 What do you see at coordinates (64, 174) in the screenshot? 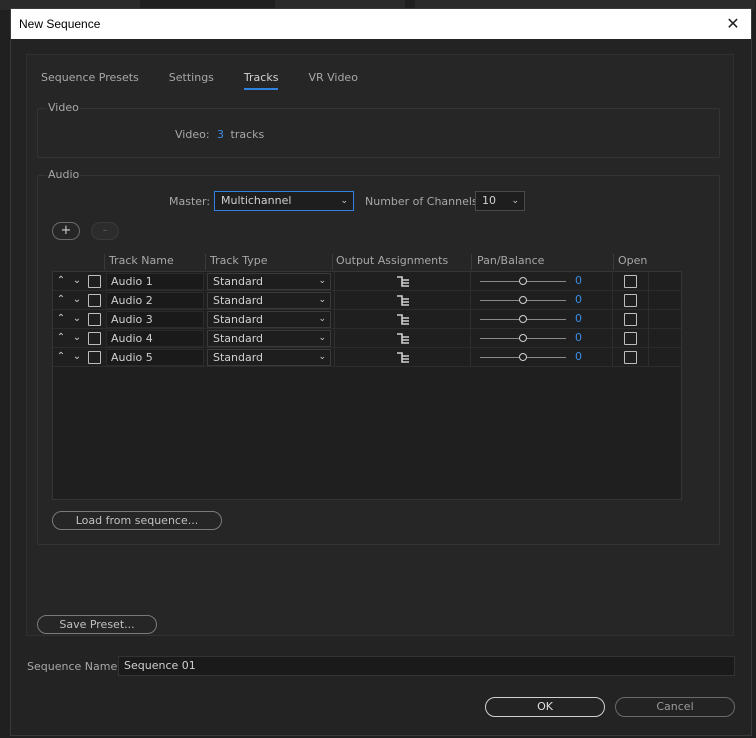
I see `audio-group-label: Audio` at bounding box center [64, 174].